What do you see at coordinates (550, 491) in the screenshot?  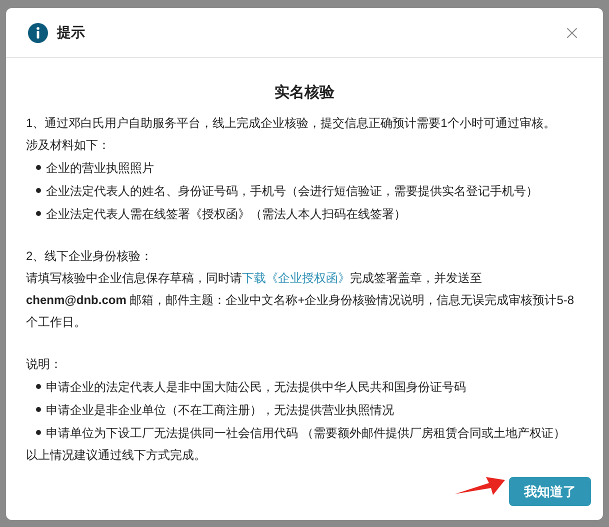 I see `confirm-button: 我知道了` at bounding box center [550, 491].